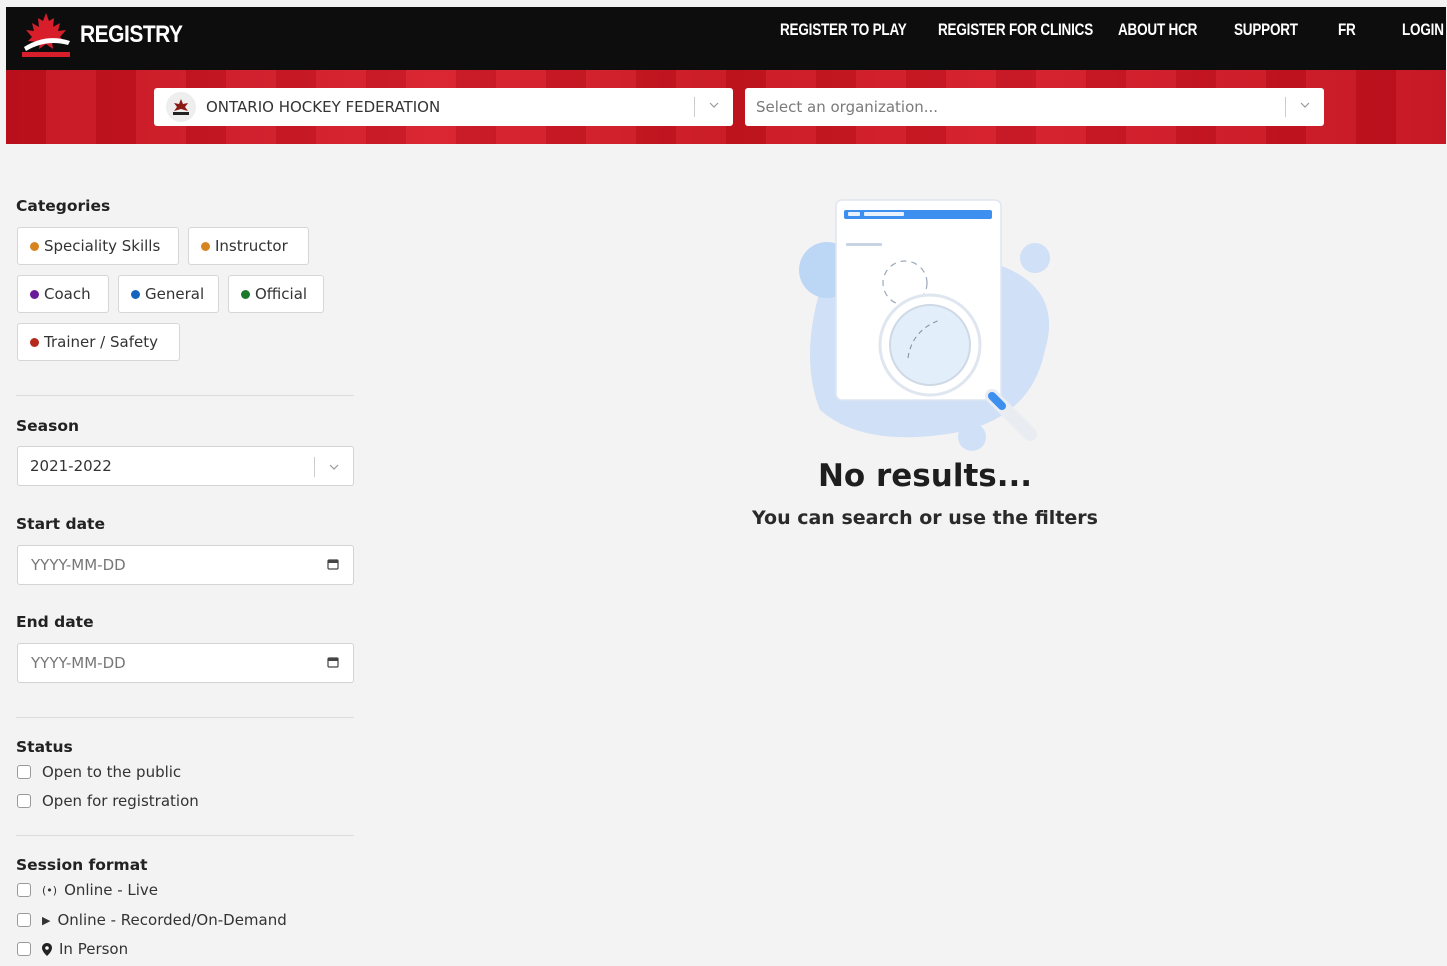 The height and width of the screenshot is (966, 1447). I want to click on federation-select-value: ONTARIO HOCKEY FEDERATION, so click(323, 107).